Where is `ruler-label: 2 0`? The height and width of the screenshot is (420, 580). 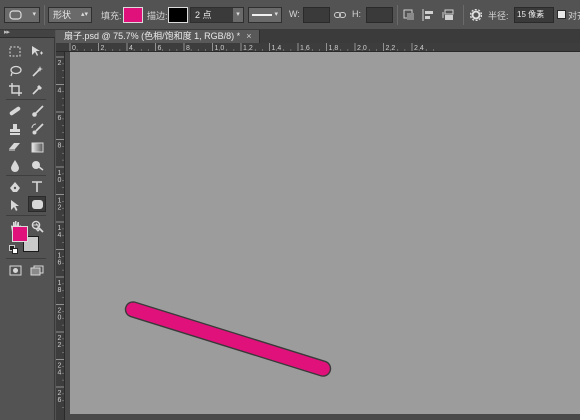
ruler-label: 2 0 is located at coordinates (362, 48).